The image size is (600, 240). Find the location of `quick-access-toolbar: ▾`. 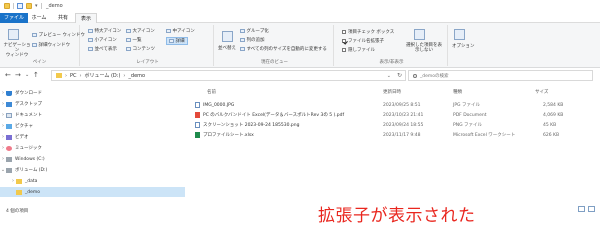

quick-access-toolbar: ▾ is located at coordinates (24, 6).